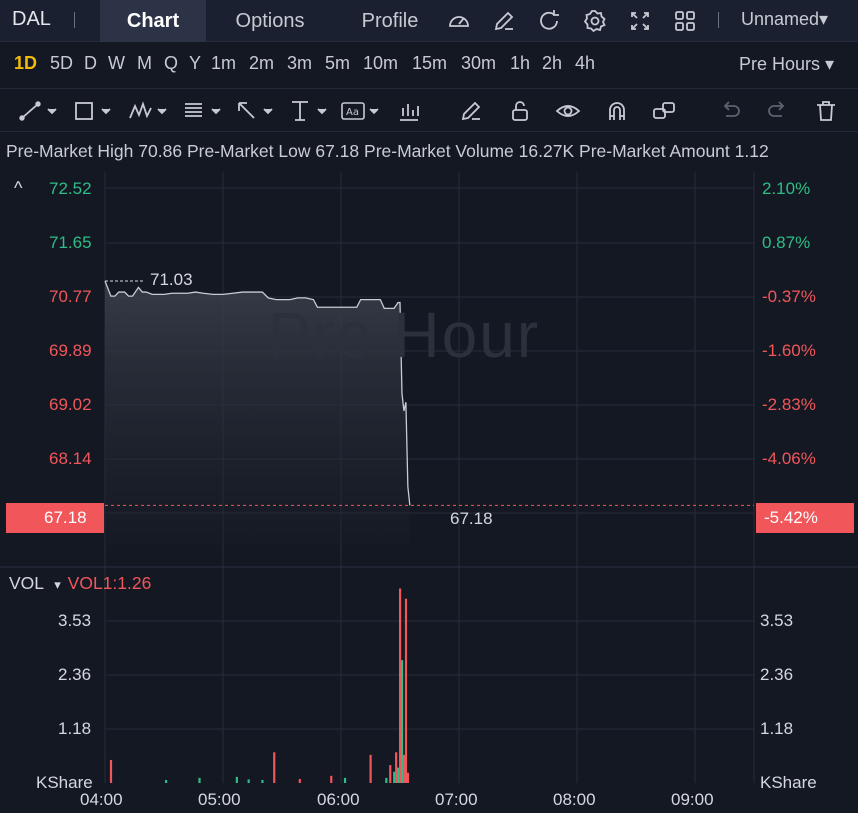  What do you see at coordinates (18, 188) in the screenshot?
I see `collapse-icon: ^` at bounding box center [18, 188].